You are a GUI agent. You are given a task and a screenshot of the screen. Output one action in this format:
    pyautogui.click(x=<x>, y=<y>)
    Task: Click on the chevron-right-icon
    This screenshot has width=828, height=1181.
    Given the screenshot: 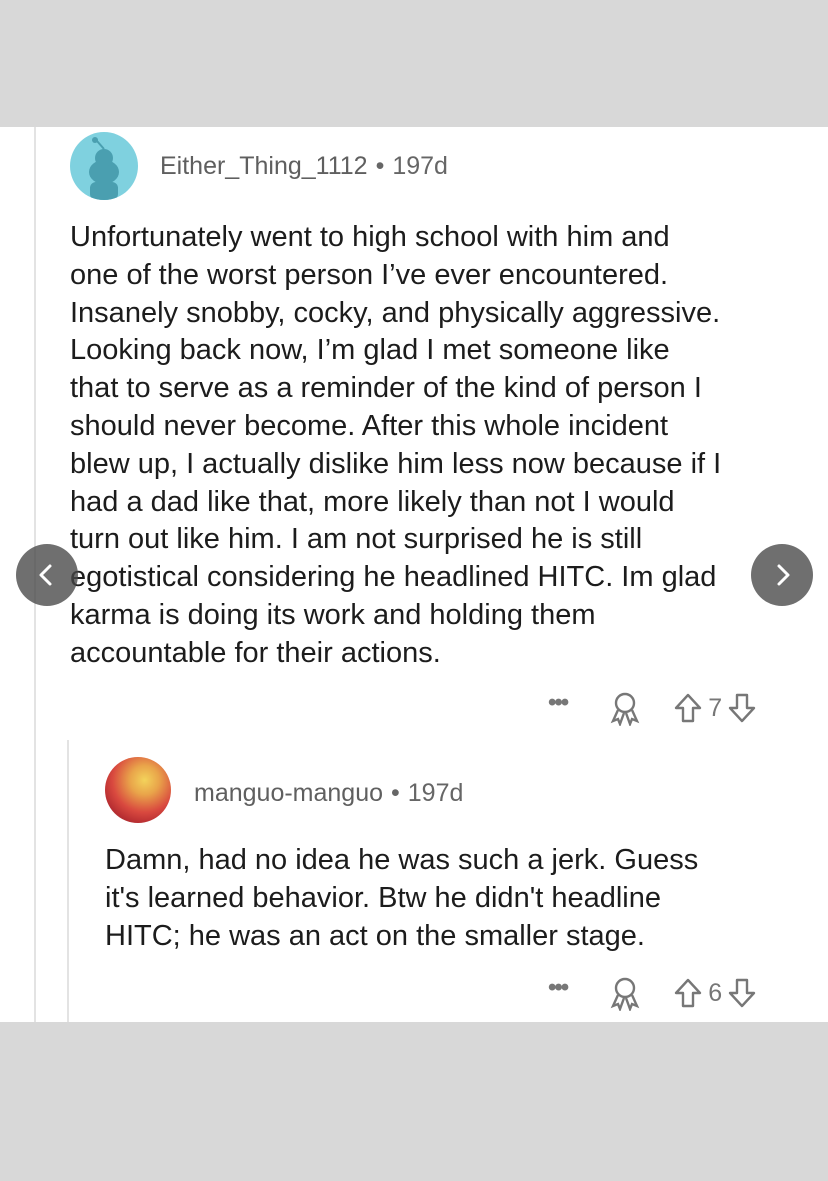 What is the action you would take?
    pyautogui.click(x=783, y=575)
    